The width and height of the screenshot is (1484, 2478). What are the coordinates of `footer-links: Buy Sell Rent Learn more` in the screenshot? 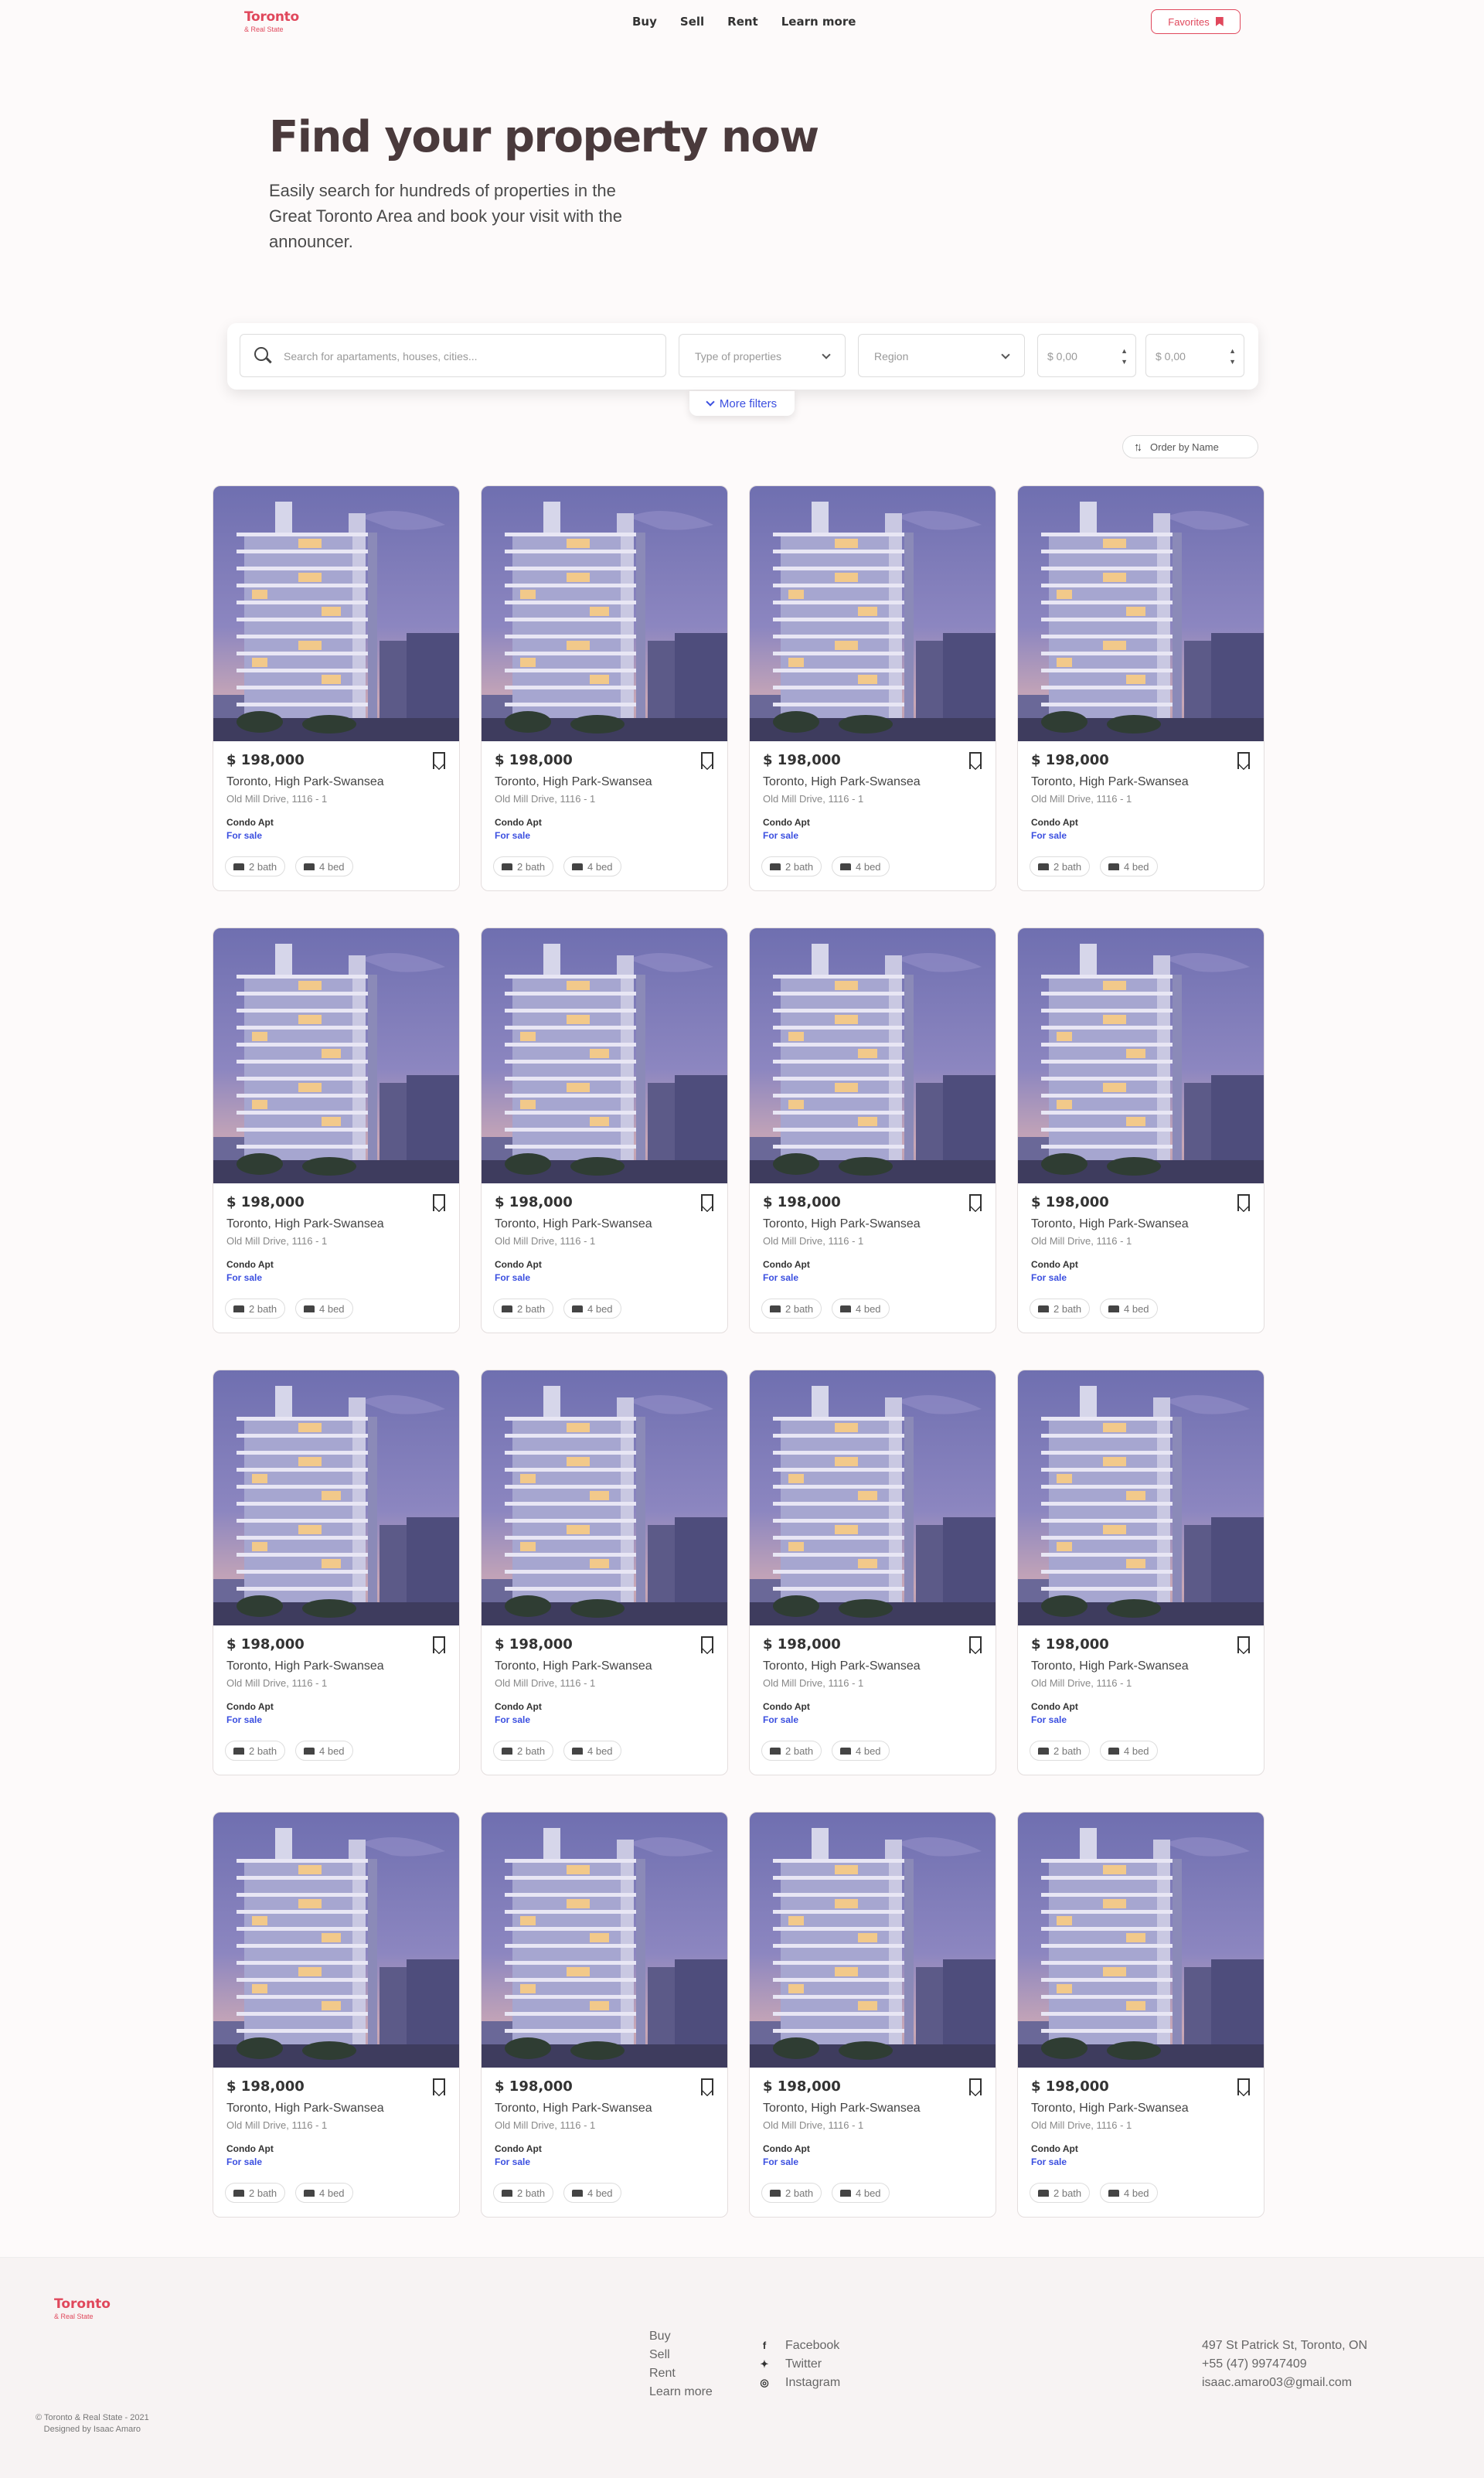 It's located at (681, 2364).